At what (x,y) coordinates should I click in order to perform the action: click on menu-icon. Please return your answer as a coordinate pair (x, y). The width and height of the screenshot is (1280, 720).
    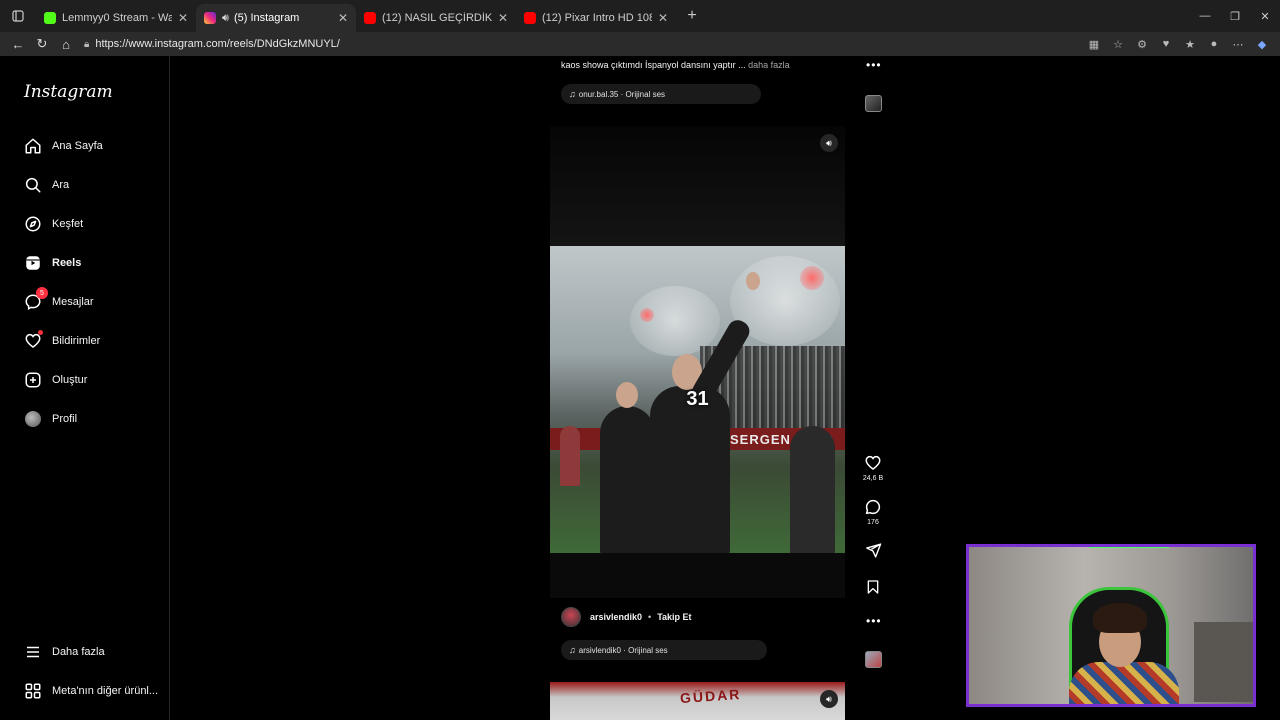
    Looking at the image, I should click on (33, 652).